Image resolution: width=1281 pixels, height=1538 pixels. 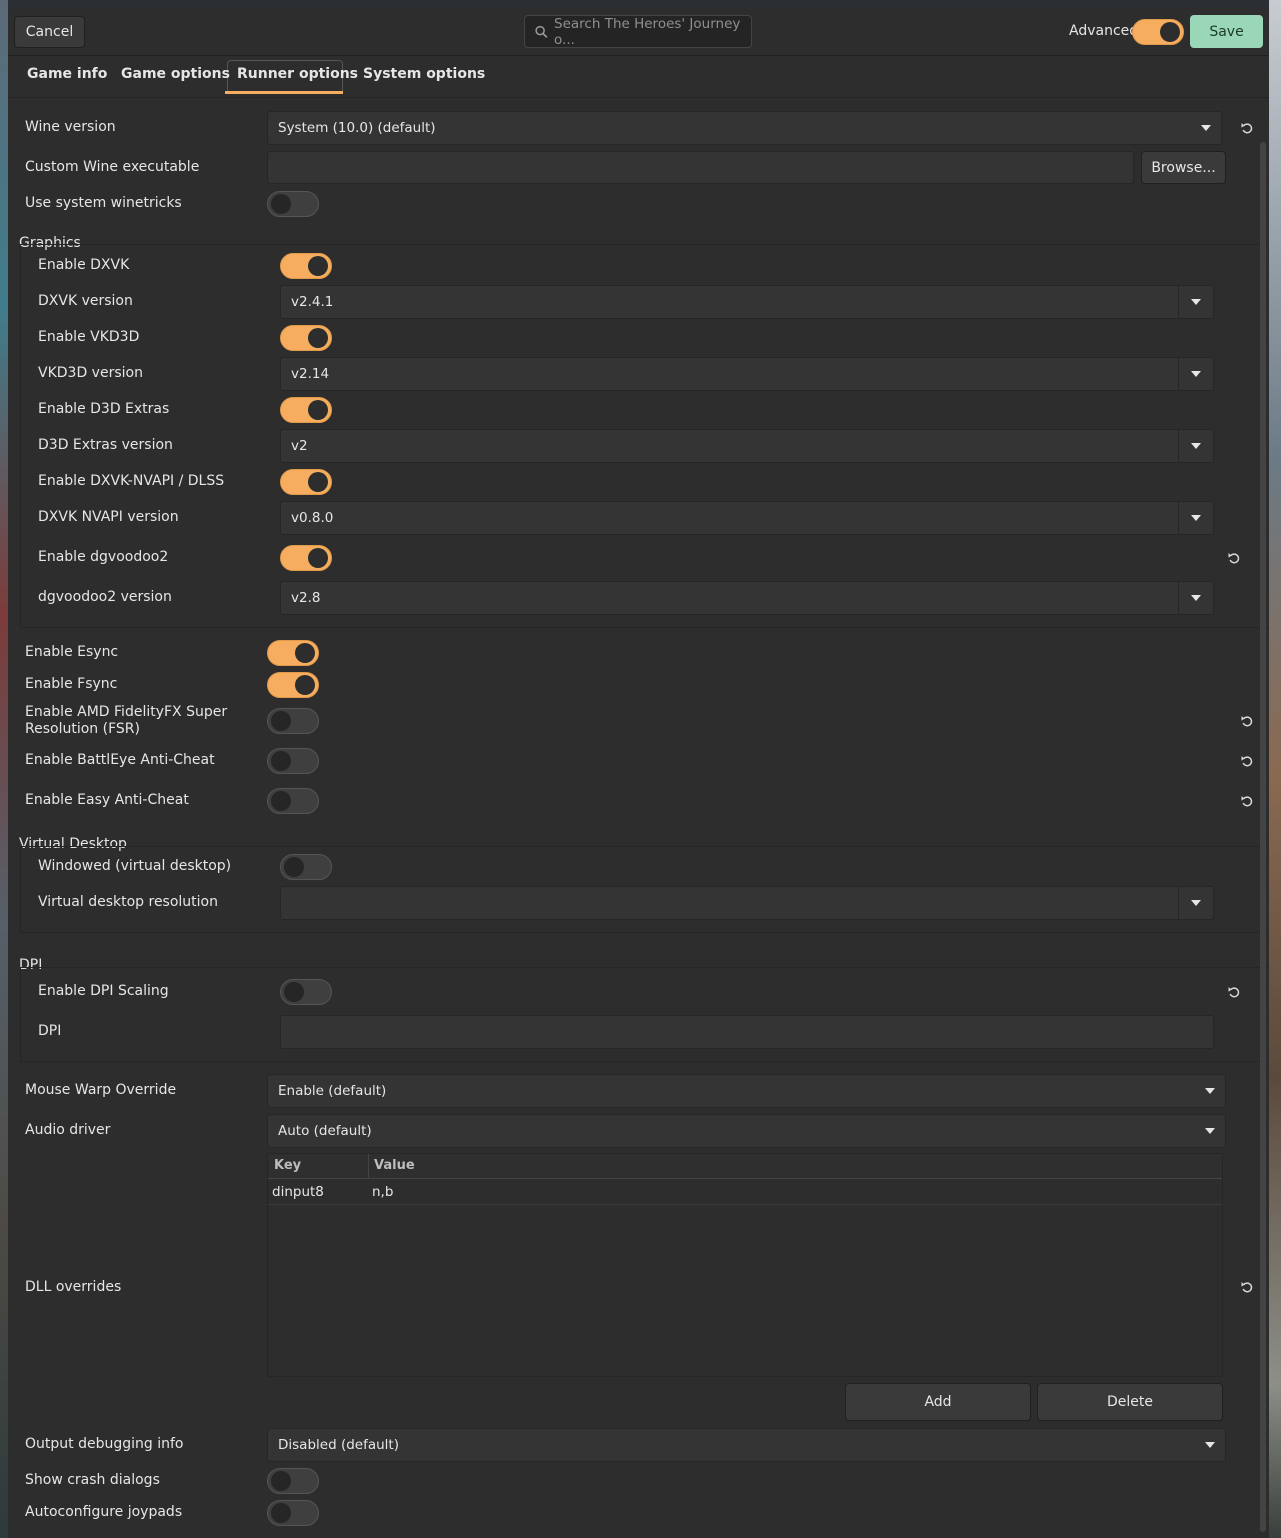 What do you see at coordinates (1226, 31) in the screenshot?
I see `save-button: Save` at bounding box center [1226, 31].